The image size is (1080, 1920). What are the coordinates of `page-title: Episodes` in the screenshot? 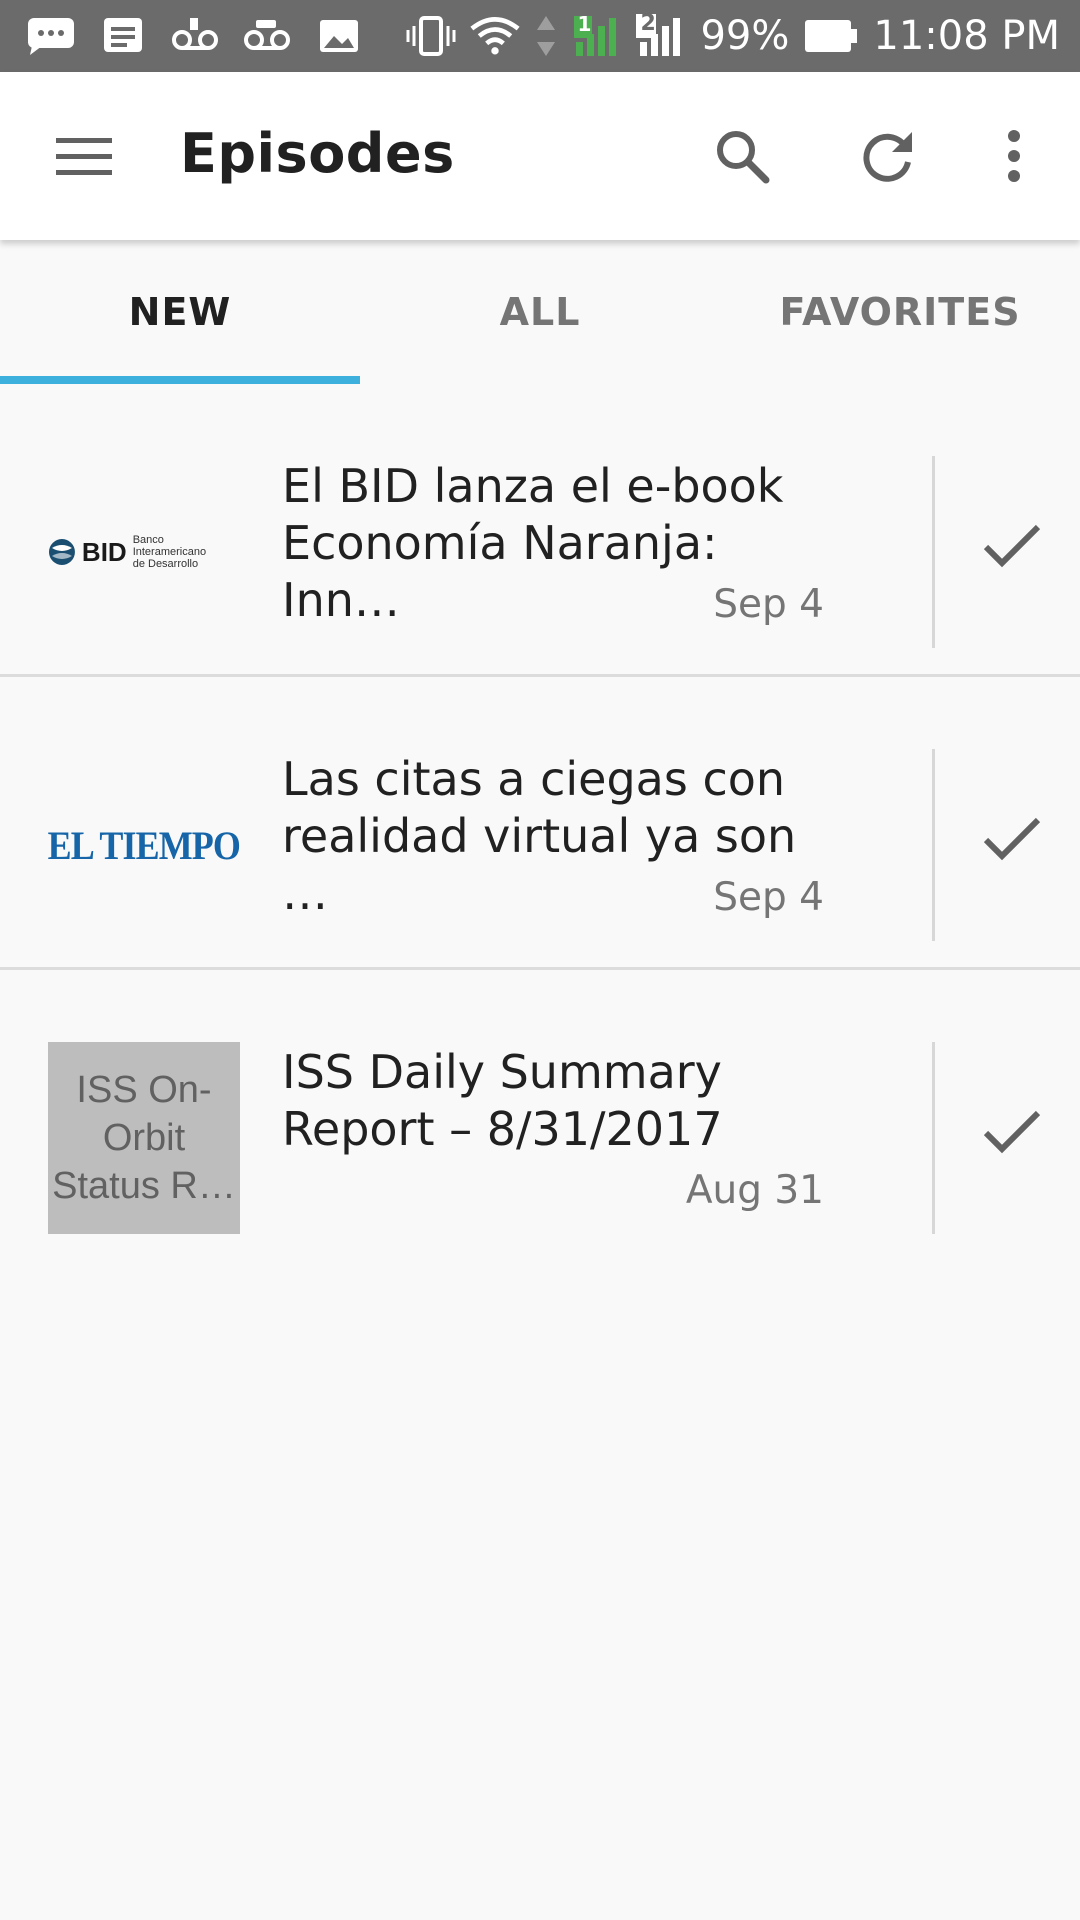 It's located at (317, 153).